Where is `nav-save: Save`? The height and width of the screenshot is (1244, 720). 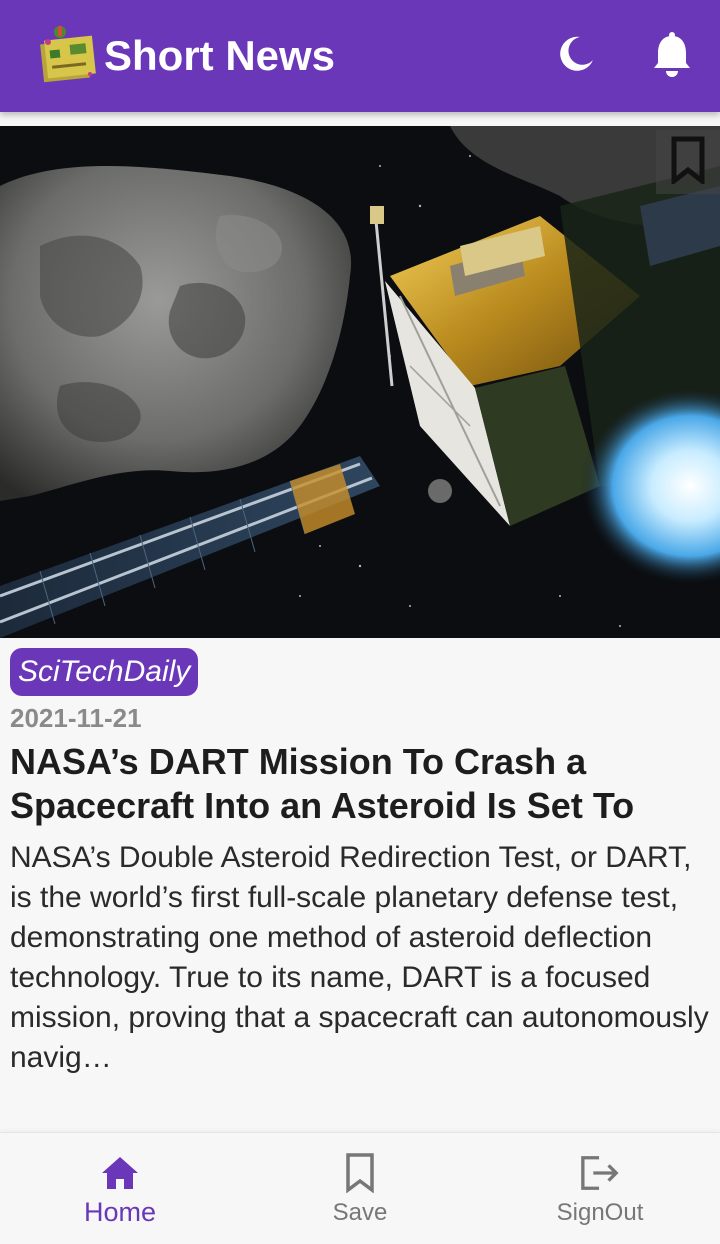
nav-save: Save is located at coordinates (360, 1188).